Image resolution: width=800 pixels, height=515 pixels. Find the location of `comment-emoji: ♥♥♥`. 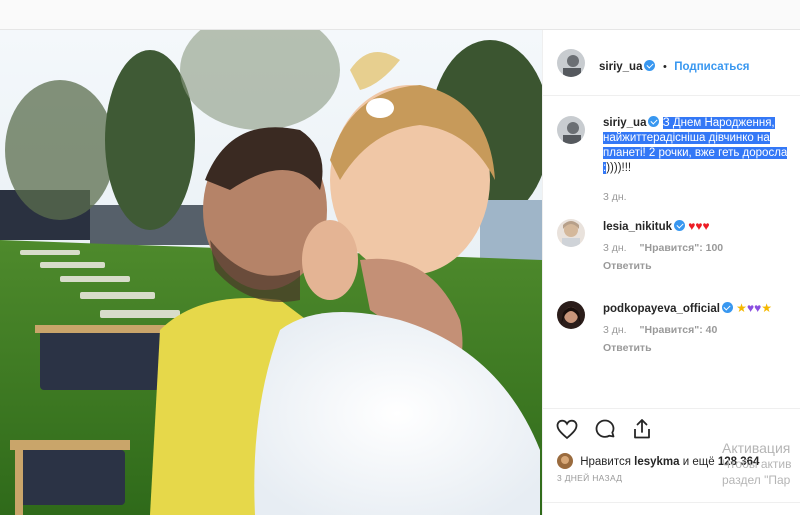

comment-emoji: ♥♥♥ is located at coordinates (699, 226).